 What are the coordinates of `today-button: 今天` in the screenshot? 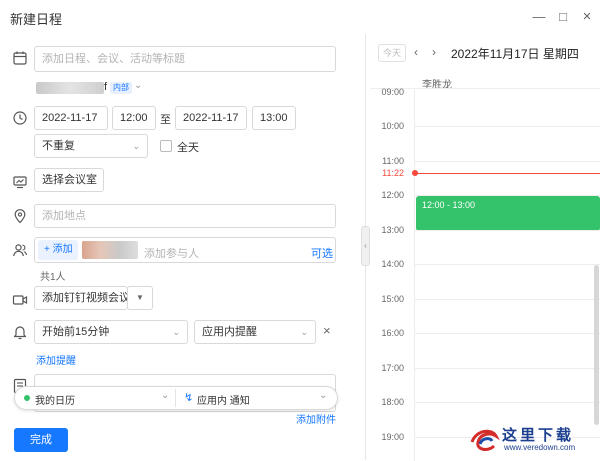 It's located at (392, 53).